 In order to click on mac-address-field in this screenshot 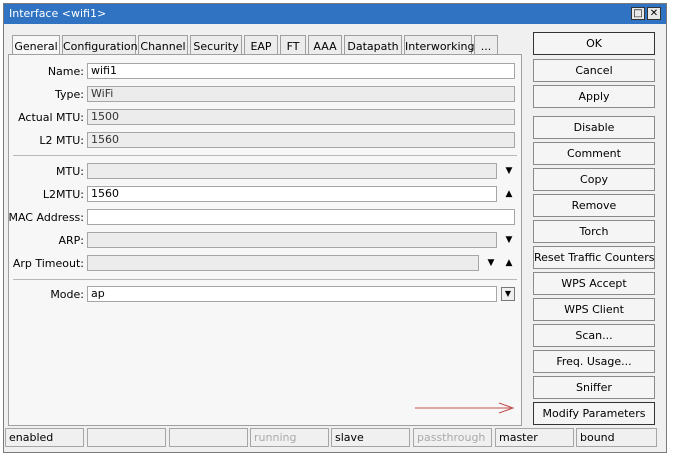, I will do `click(301, 217)`.